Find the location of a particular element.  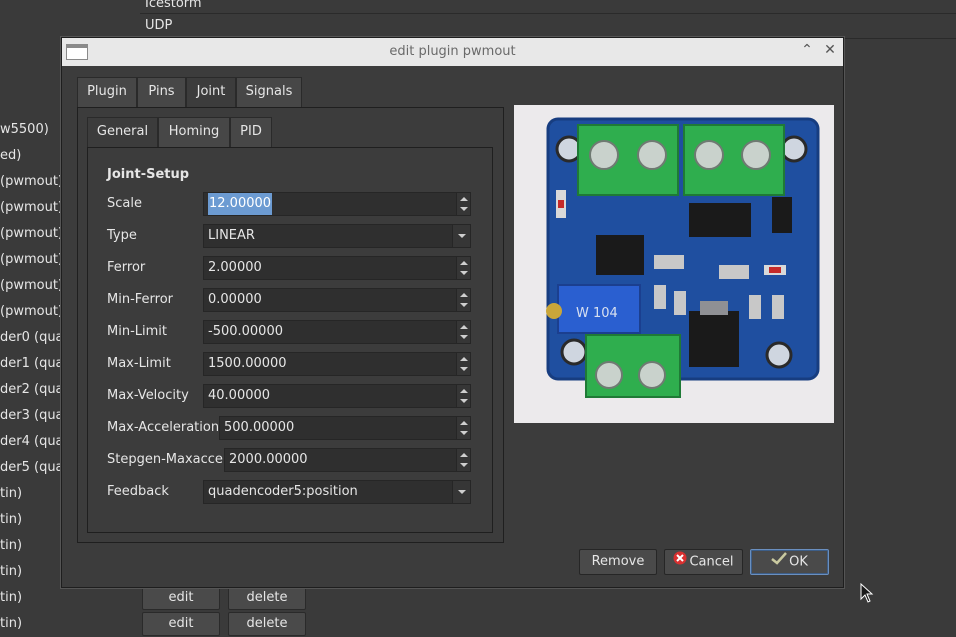

section-title: Joint-Setup is located at coordinates (148, 174).